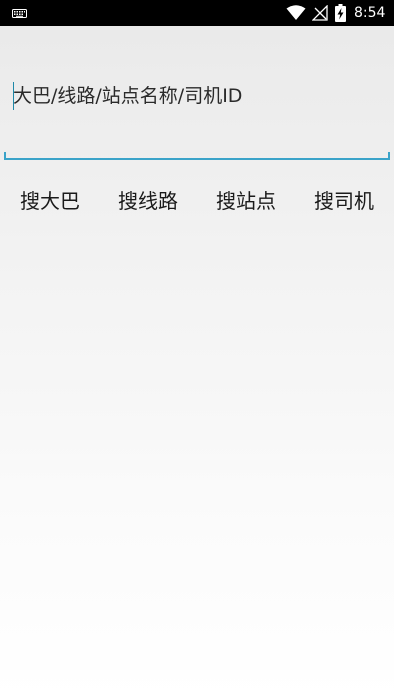 This screenshot has width=394, height=700. Describe the element at coordinates (197, 120) in the screenshot. I see `search-input: 大巴/线路/站点名称/司机ID` at that location.